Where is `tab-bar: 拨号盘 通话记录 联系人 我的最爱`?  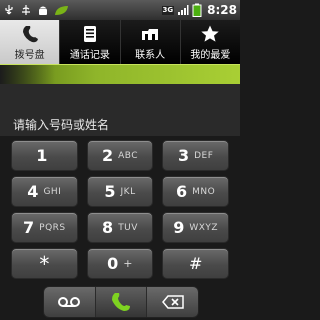
tab-bar: 拨号盘 通话记录 联系人 我的最爱 is located at coordinates (120, 42).